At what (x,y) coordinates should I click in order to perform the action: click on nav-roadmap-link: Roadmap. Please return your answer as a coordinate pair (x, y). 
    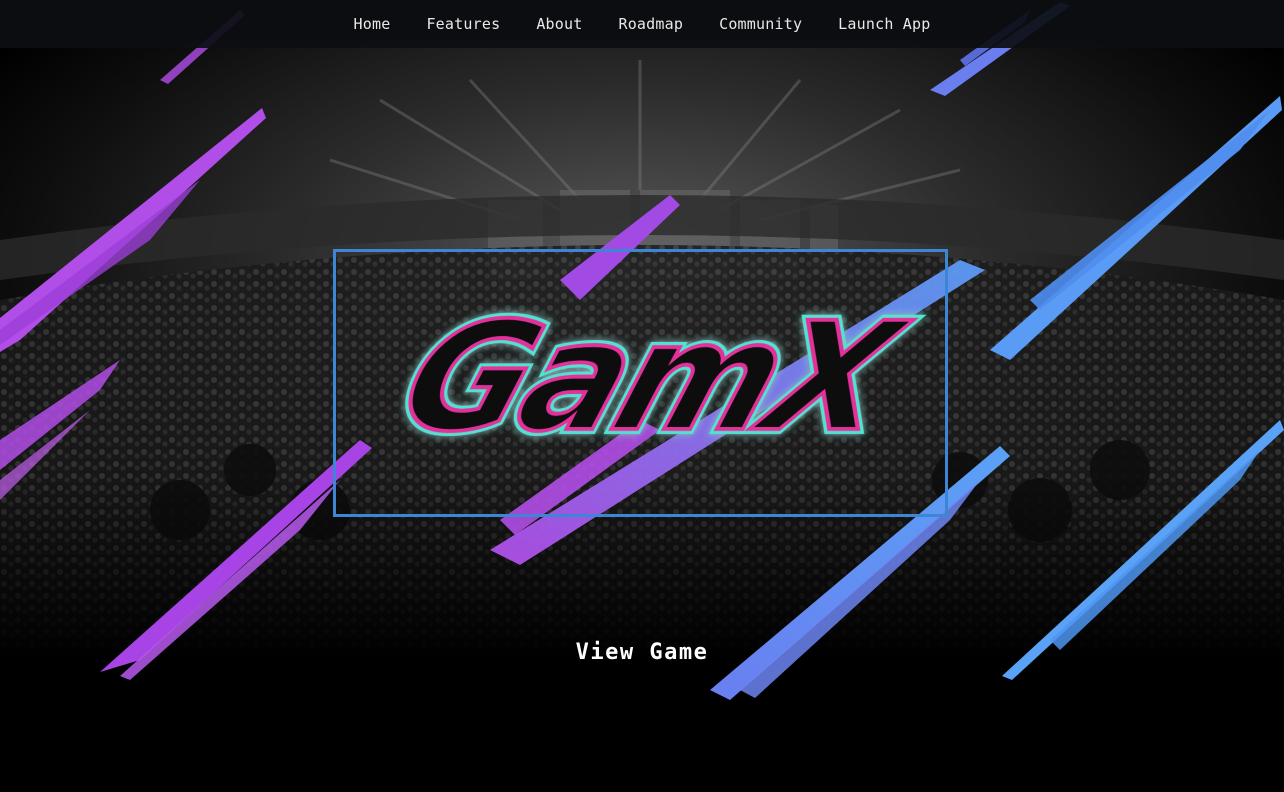
    Looking at the image, I should click on (650, 24).